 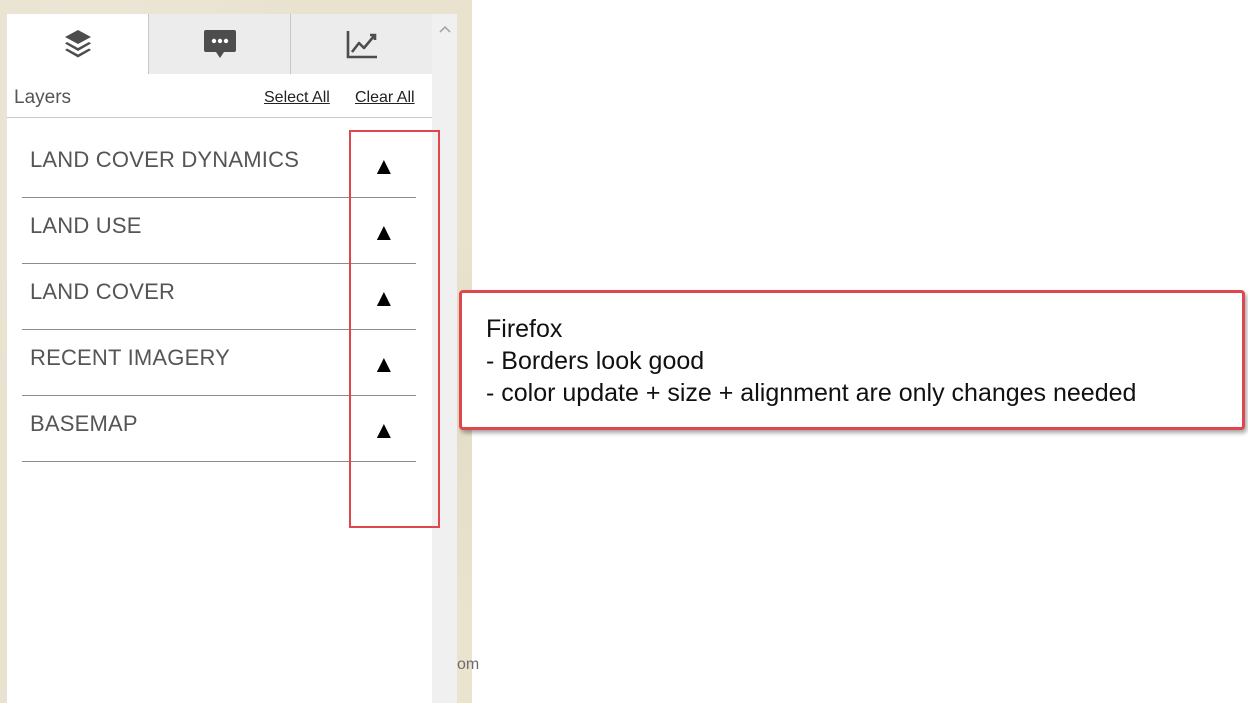 What do you see at coordinates (43, 97) in the screenshot?
I see `layers-title: Layers` at bounding box center [43, 97].